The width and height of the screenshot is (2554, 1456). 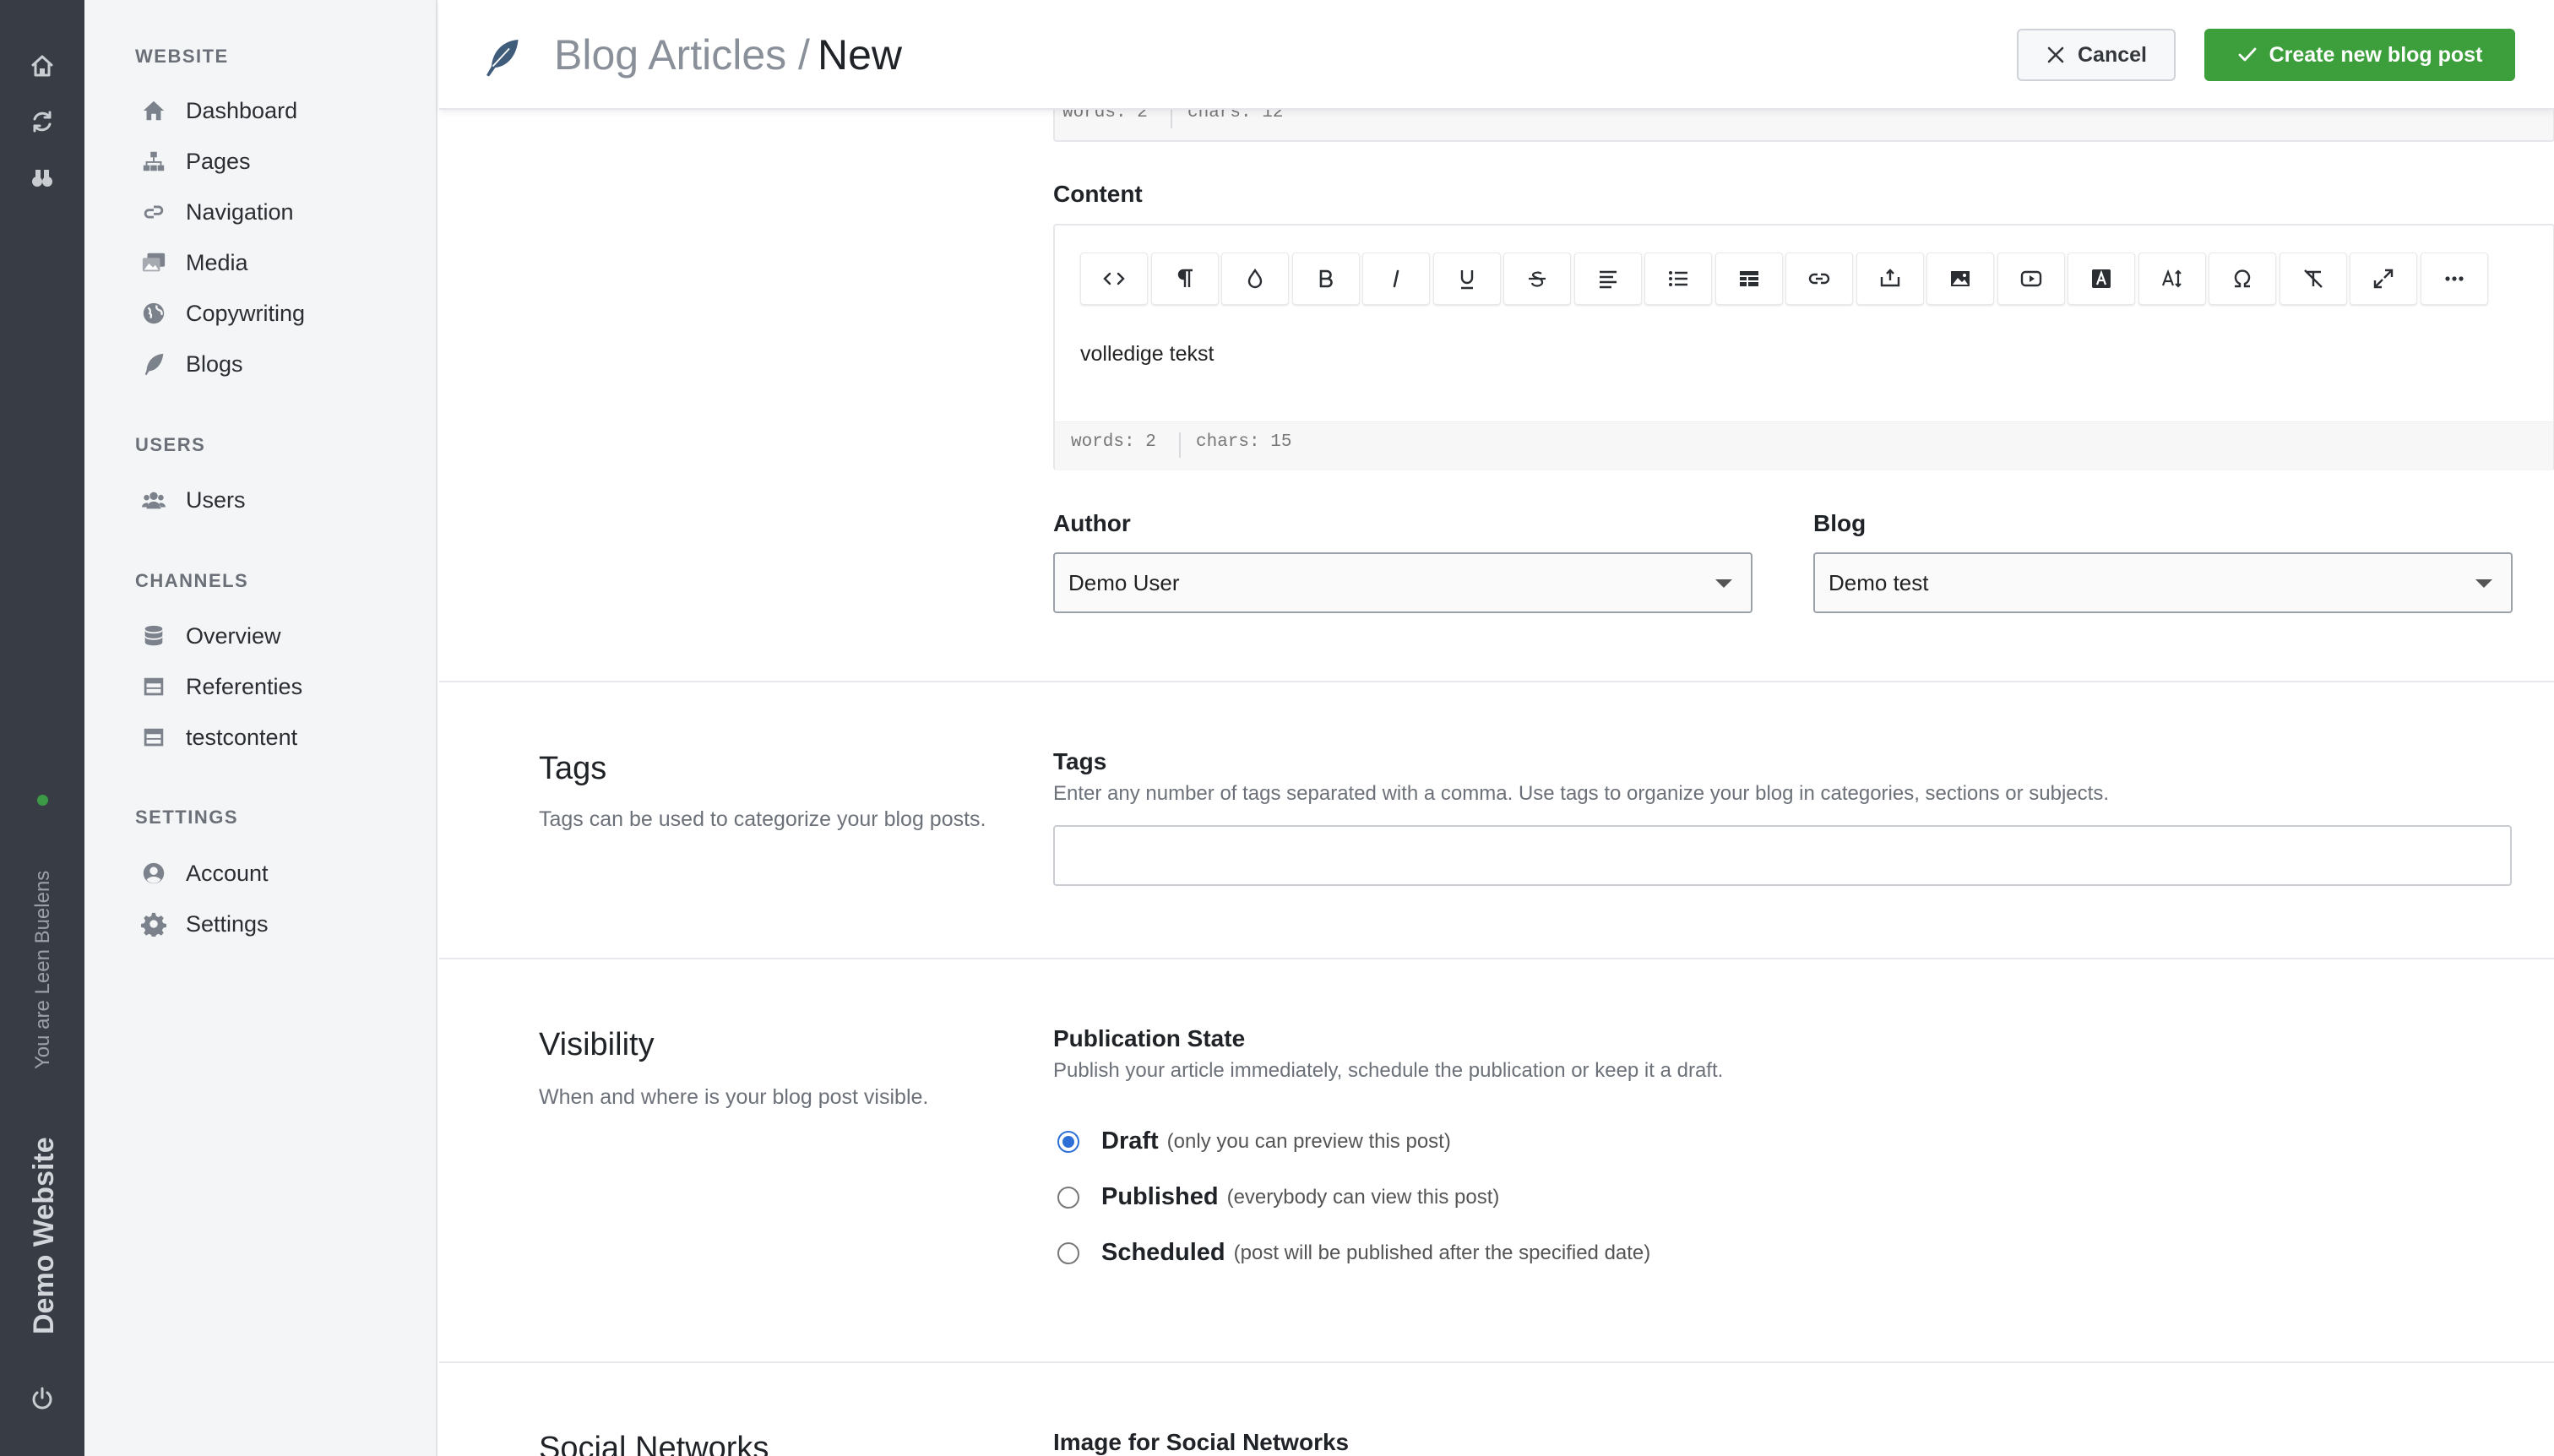 What do you see at coordinates (227, 873) in the screenshot?
I see `sidebar-item-label: Account` at bounding box center [227, 873].